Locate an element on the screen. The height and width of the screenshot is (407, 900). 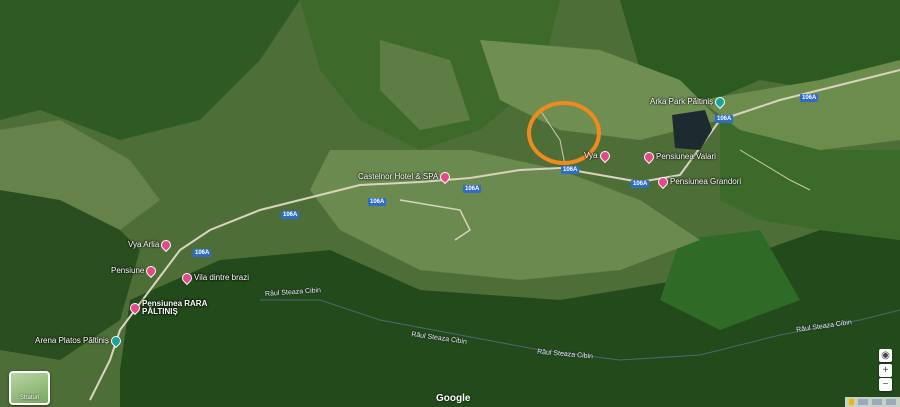
locate-icon: ◉ is located at coordinates (885, 355).